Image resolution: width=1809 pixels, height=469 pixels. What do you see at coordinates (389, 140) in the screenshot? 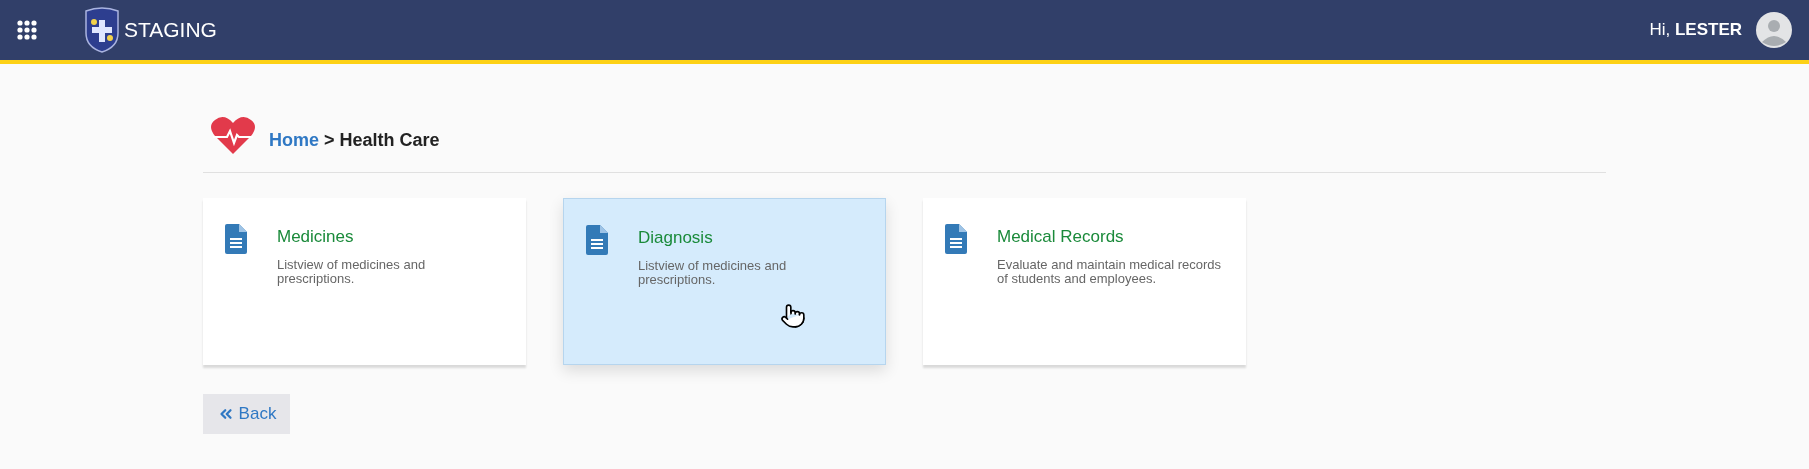
I see `breadcrumb-current: Health Care` at bounding box center [389, 140].